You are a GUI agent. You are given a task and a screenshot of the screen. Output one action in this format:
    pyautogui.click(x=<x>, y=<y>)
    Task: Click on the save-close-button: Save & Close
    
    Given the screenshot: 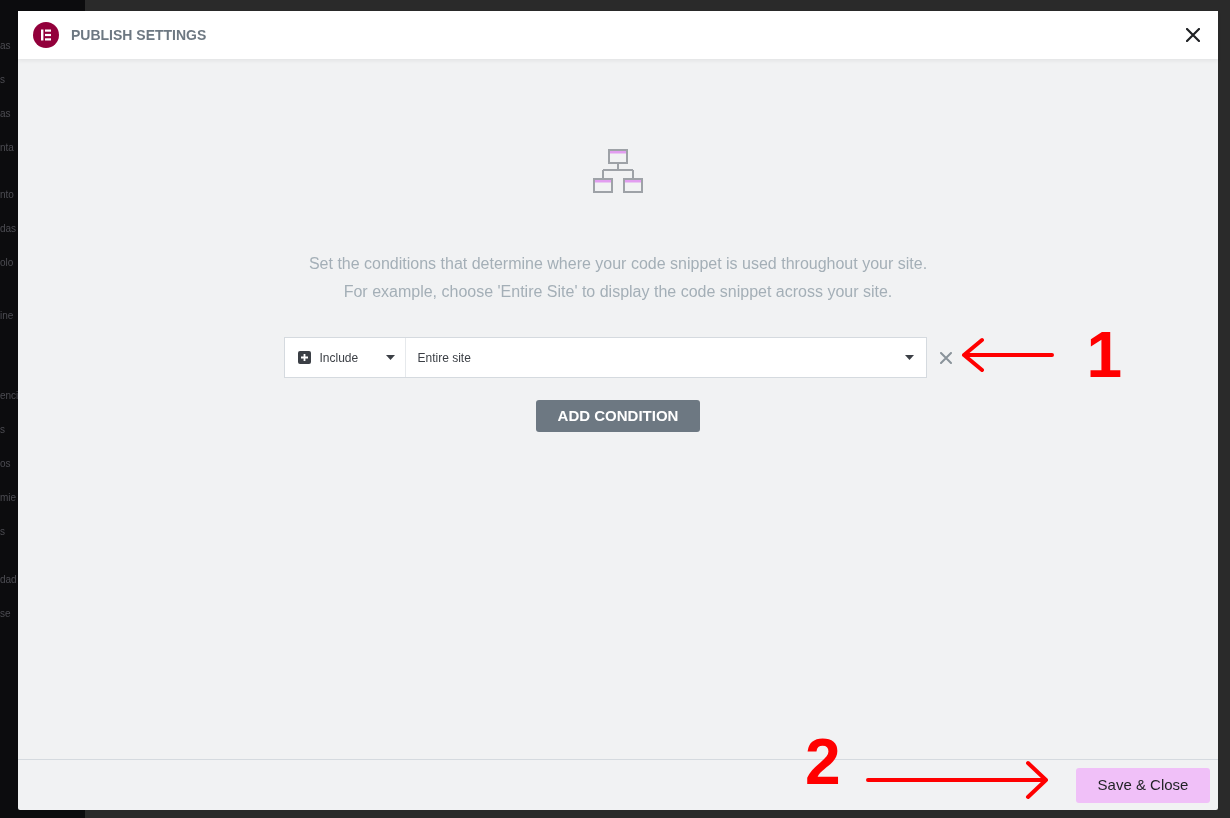 What is the action you would take?
    pyautogui.click(x=1143, y=785)
    